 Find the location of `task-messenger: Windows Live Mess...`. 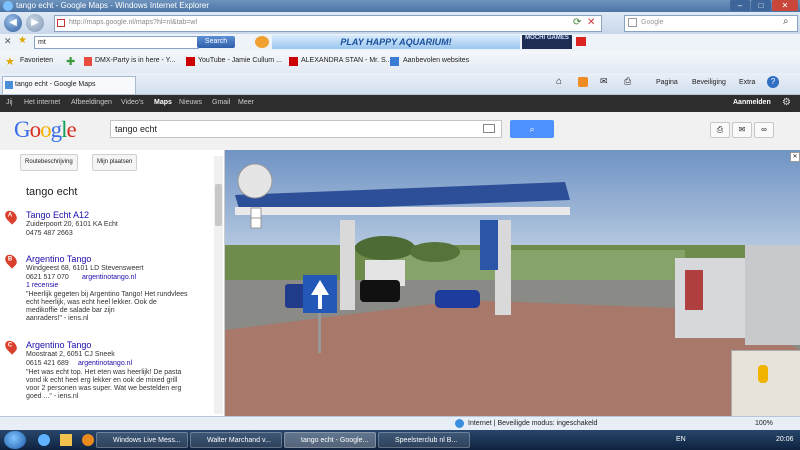

task-messenger: Windows Live Mess... is located at coordinates (142, 440).